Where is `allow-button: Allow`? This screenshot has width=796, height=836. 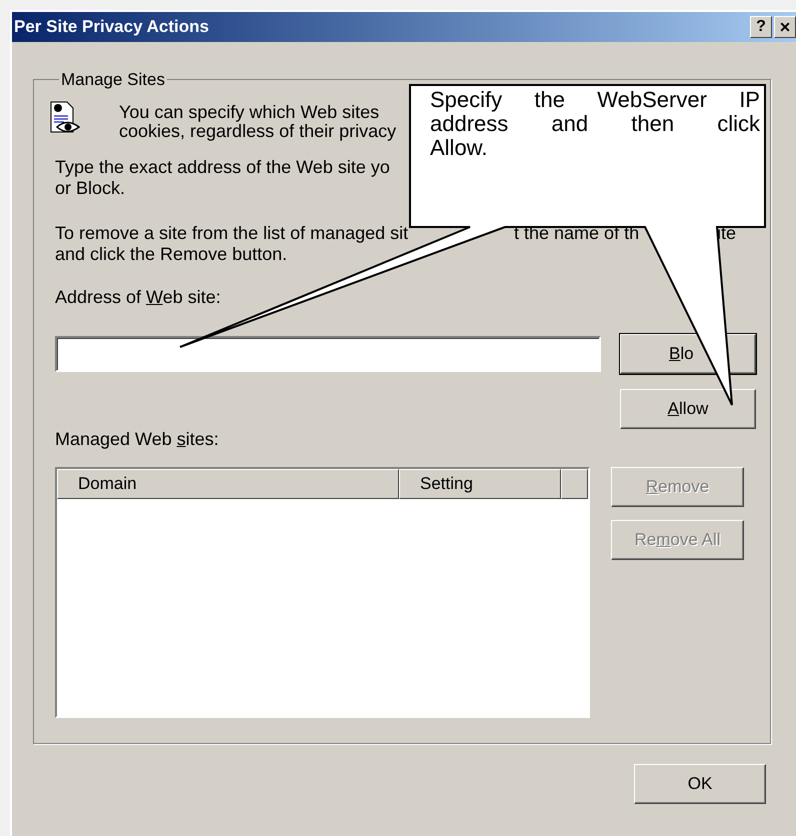
allow-button: Allow is located at coordinates (688, 408).